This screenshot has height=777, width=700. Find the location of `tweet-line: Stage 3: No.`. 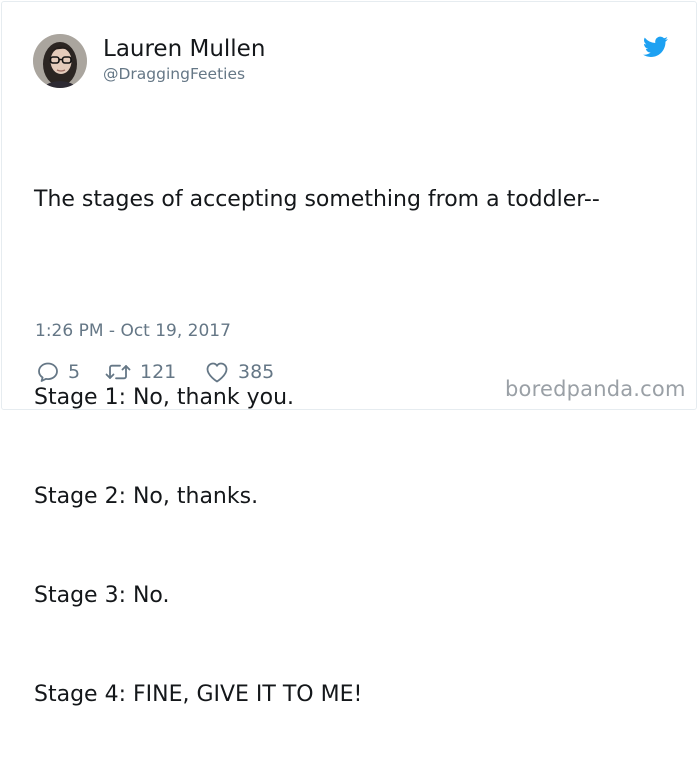

tweet-line: Stage 3: No. is located at coordinates (102, 595).